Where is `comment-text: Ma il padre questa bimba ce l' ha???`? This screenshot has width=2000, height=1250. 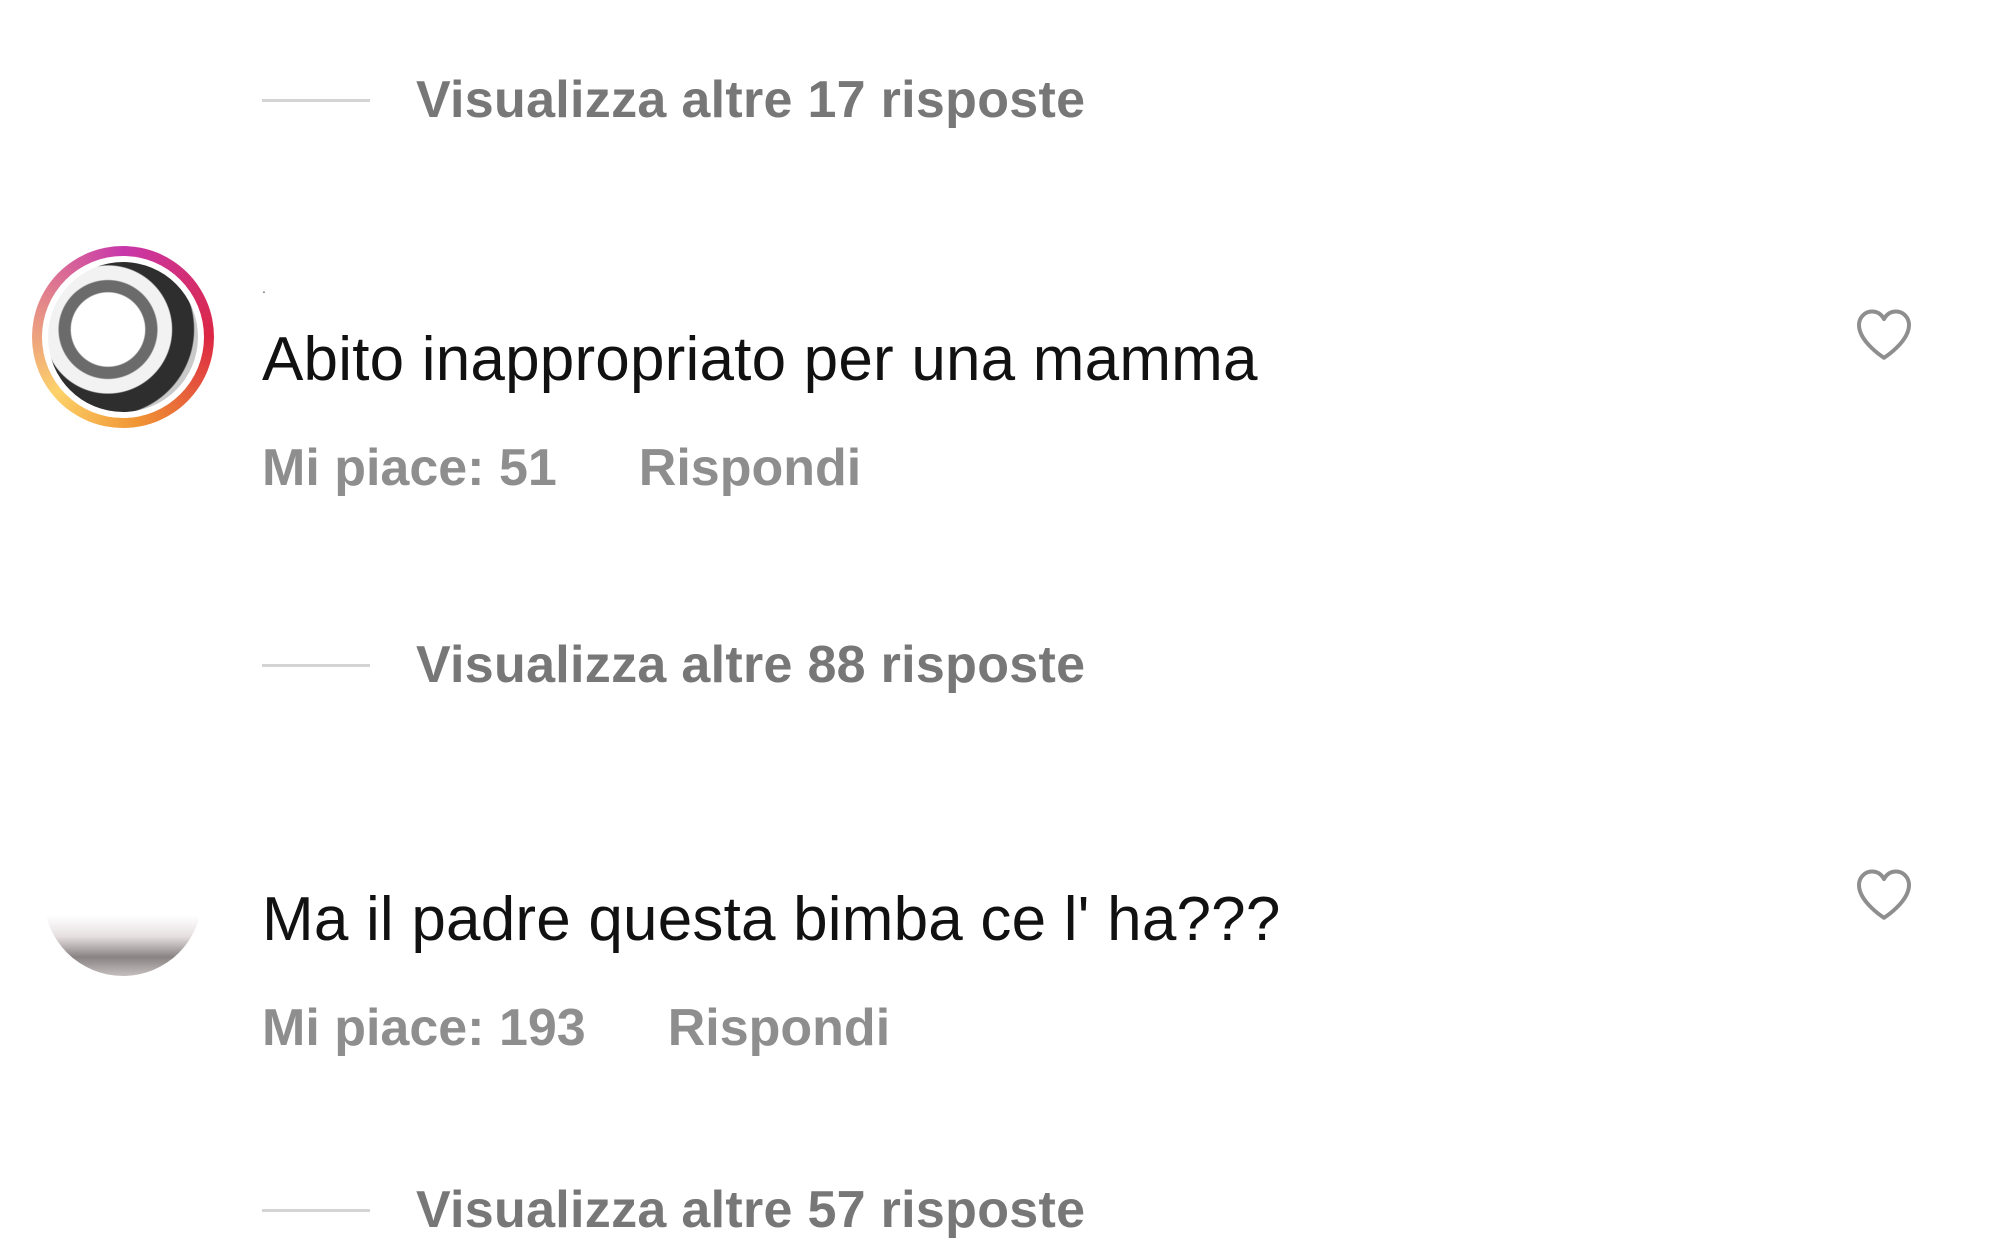
comment-text: Ma il padre questa bimba ce l' ha??? is located at coordinates (771, 919).